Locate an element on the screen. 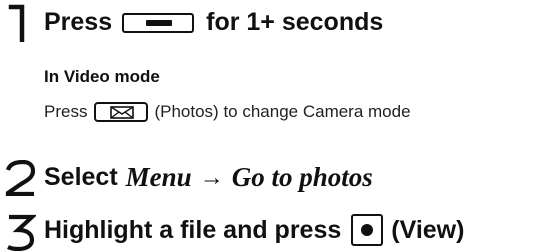 The height and width of the screenshot is (251, 544). step-1-text-after: for 1+ seconds is located at coordinates (295, 22).